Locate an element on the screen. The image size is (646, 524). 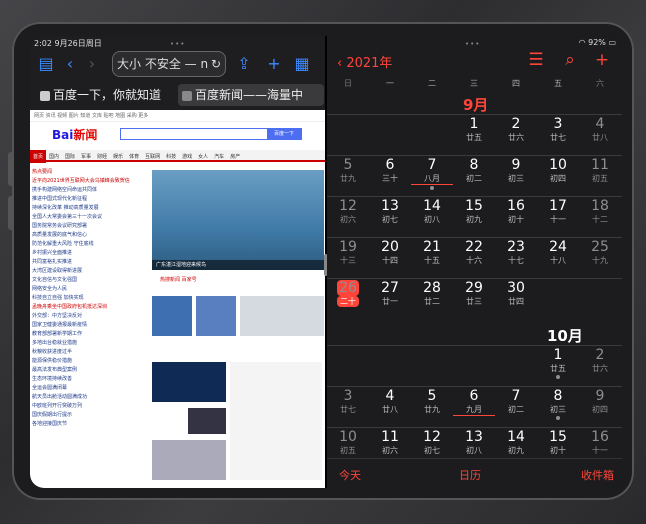
news-nav-item: 游戏 is located at coordinates (187, 156).